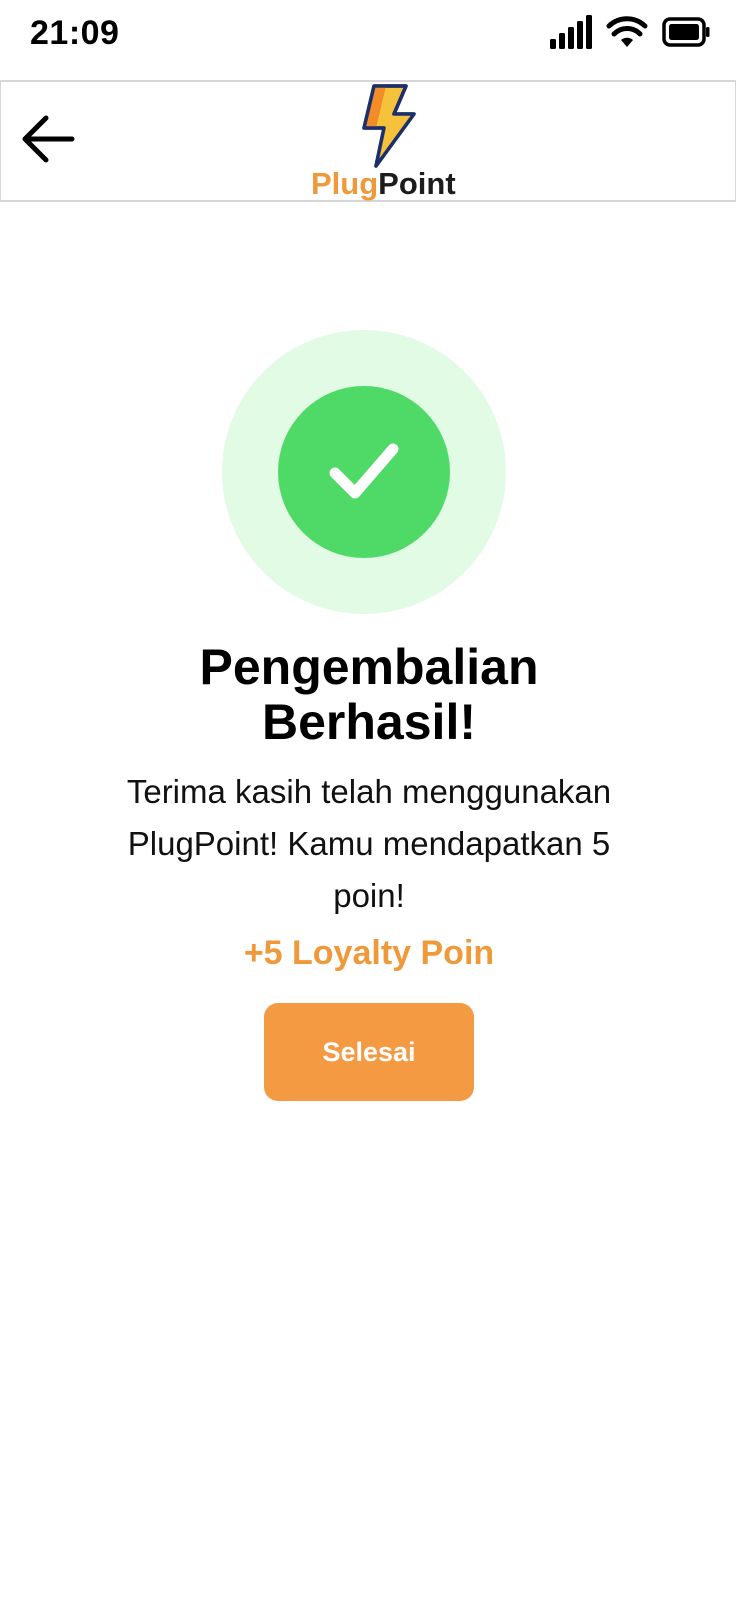  I want to click on logo-text-point: Point, so click(417, 183).